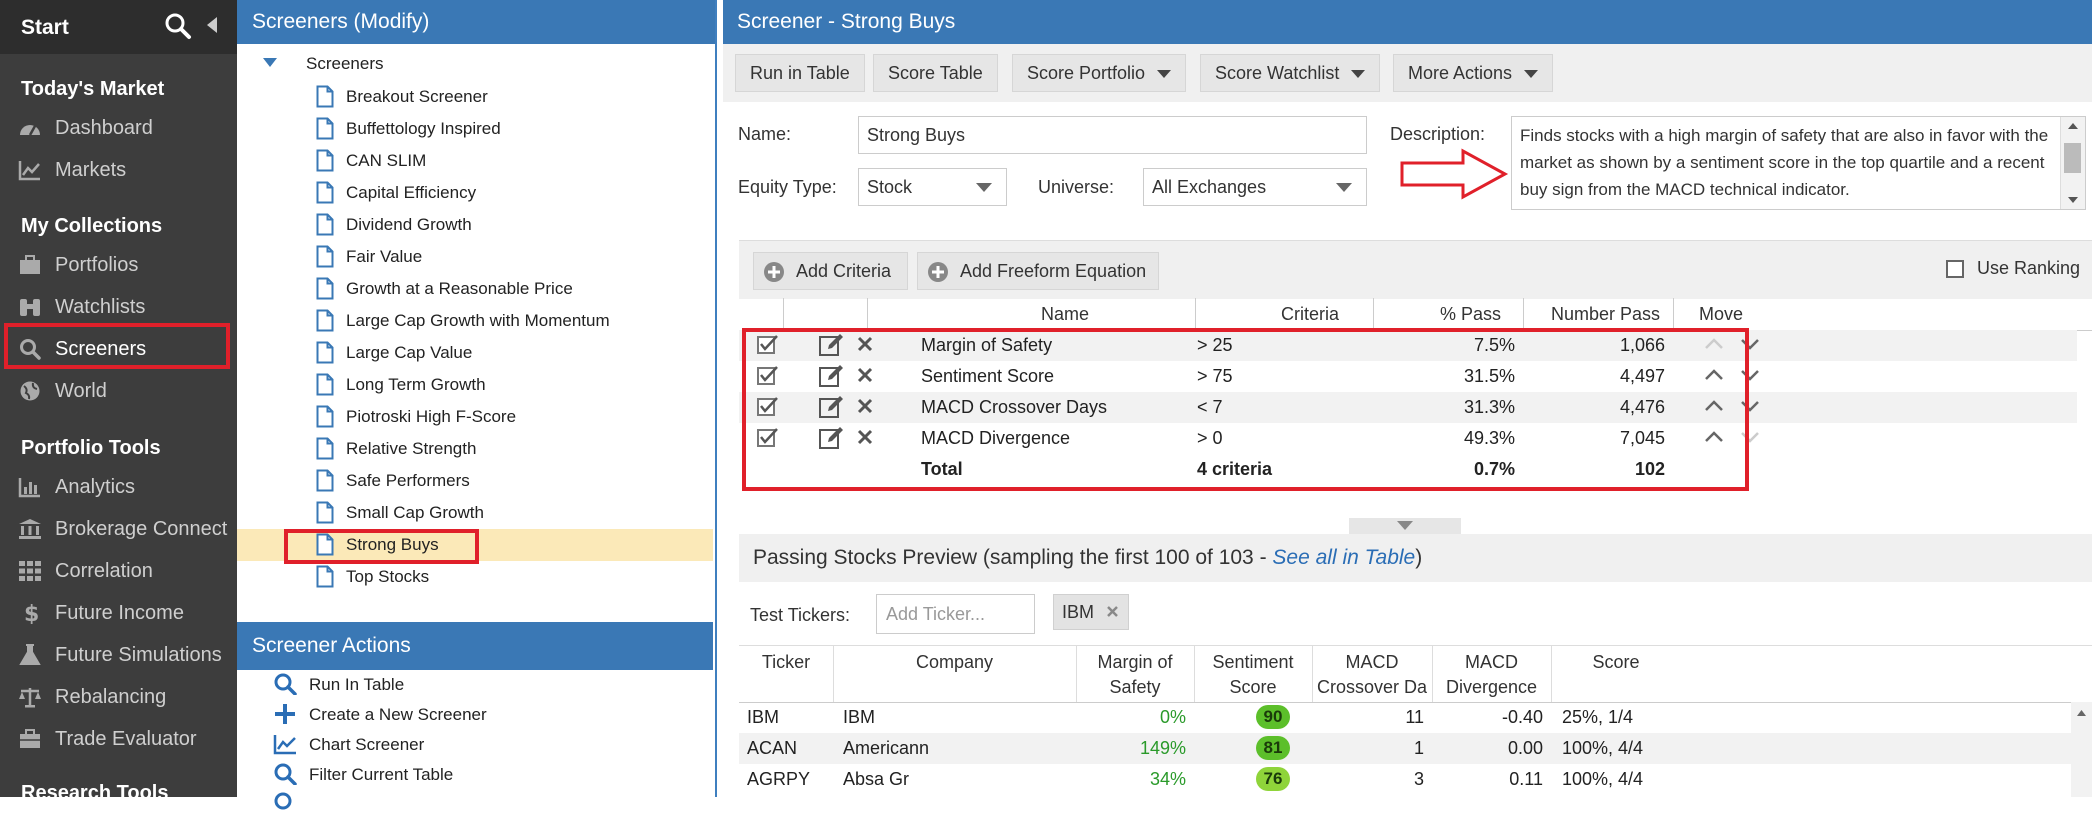 Image resolution: width=2092 pixels, height=814 pixels. I want to click on table-row: ACAN Americann 149% 81 1 0.00 100%, 4/4, so click(1408, 748).